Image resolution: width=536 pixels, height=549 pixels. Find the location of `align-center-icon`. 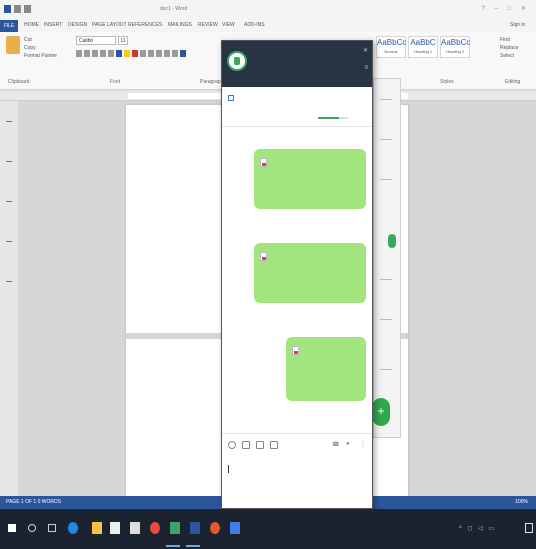

align-center-icon is located at coordinates (151, 53).